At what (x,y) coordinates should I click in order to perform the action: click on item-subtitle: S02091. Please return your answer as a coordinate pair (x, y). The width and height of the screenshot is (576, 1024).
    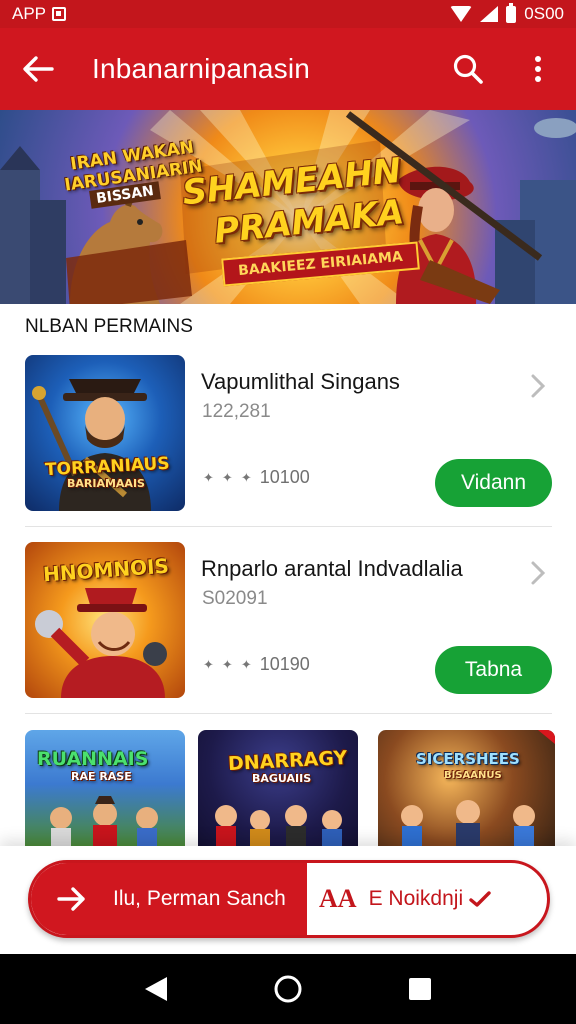
    Looking at the image, I should click on (235, 598).